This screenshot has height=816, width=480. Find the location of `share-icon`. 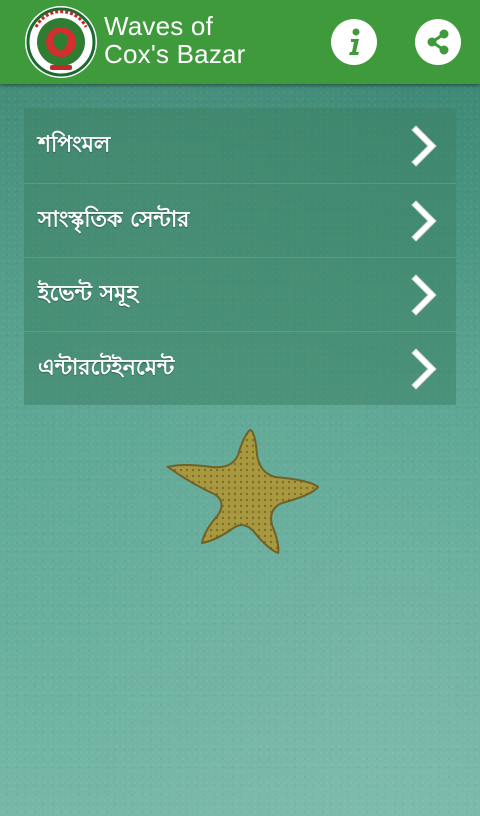

share-icon is located at coordinates (438, 42).